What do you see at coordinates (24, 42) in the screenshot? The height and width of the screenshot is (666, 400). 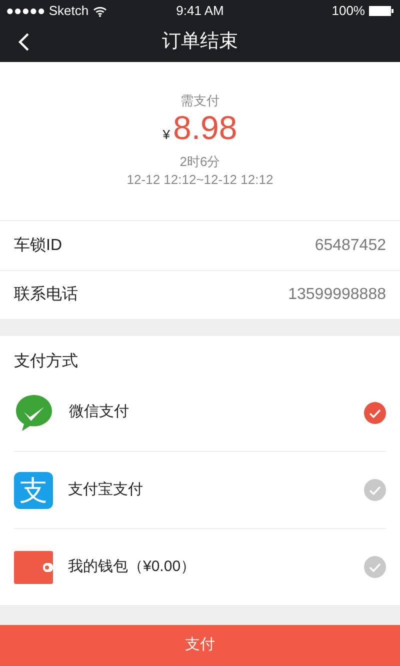 I see `back-icon` at bounding box center [24, 42].